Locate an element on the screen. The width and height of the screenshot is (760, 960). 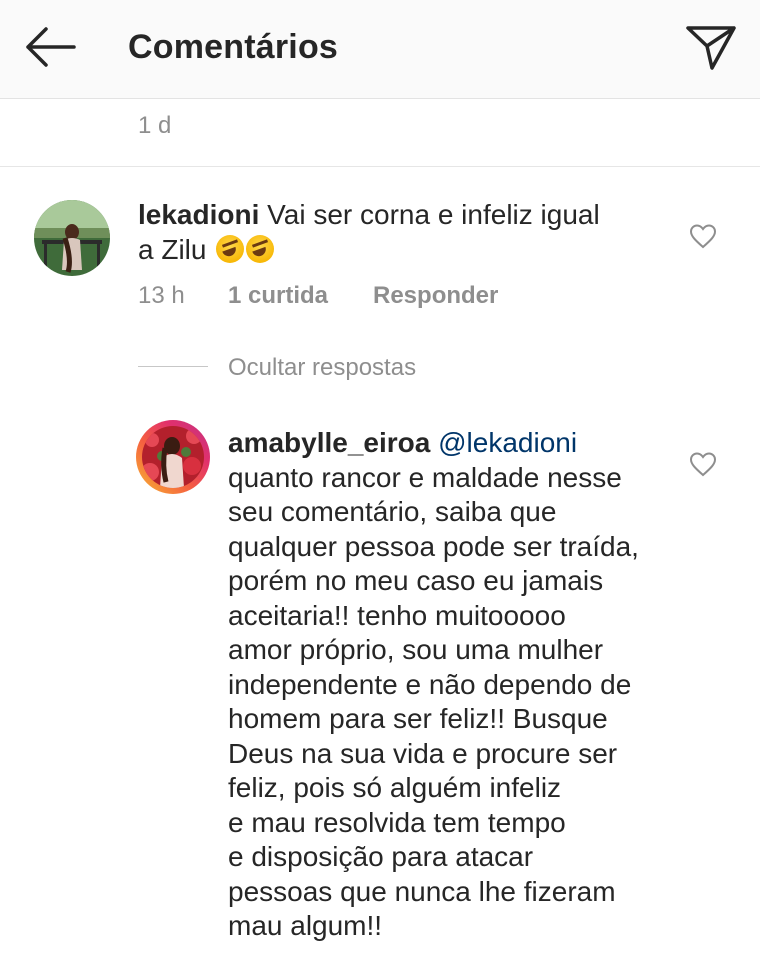
reply-line: aceitaria!! tenho muitooooo is located at coordinates (397, 615).